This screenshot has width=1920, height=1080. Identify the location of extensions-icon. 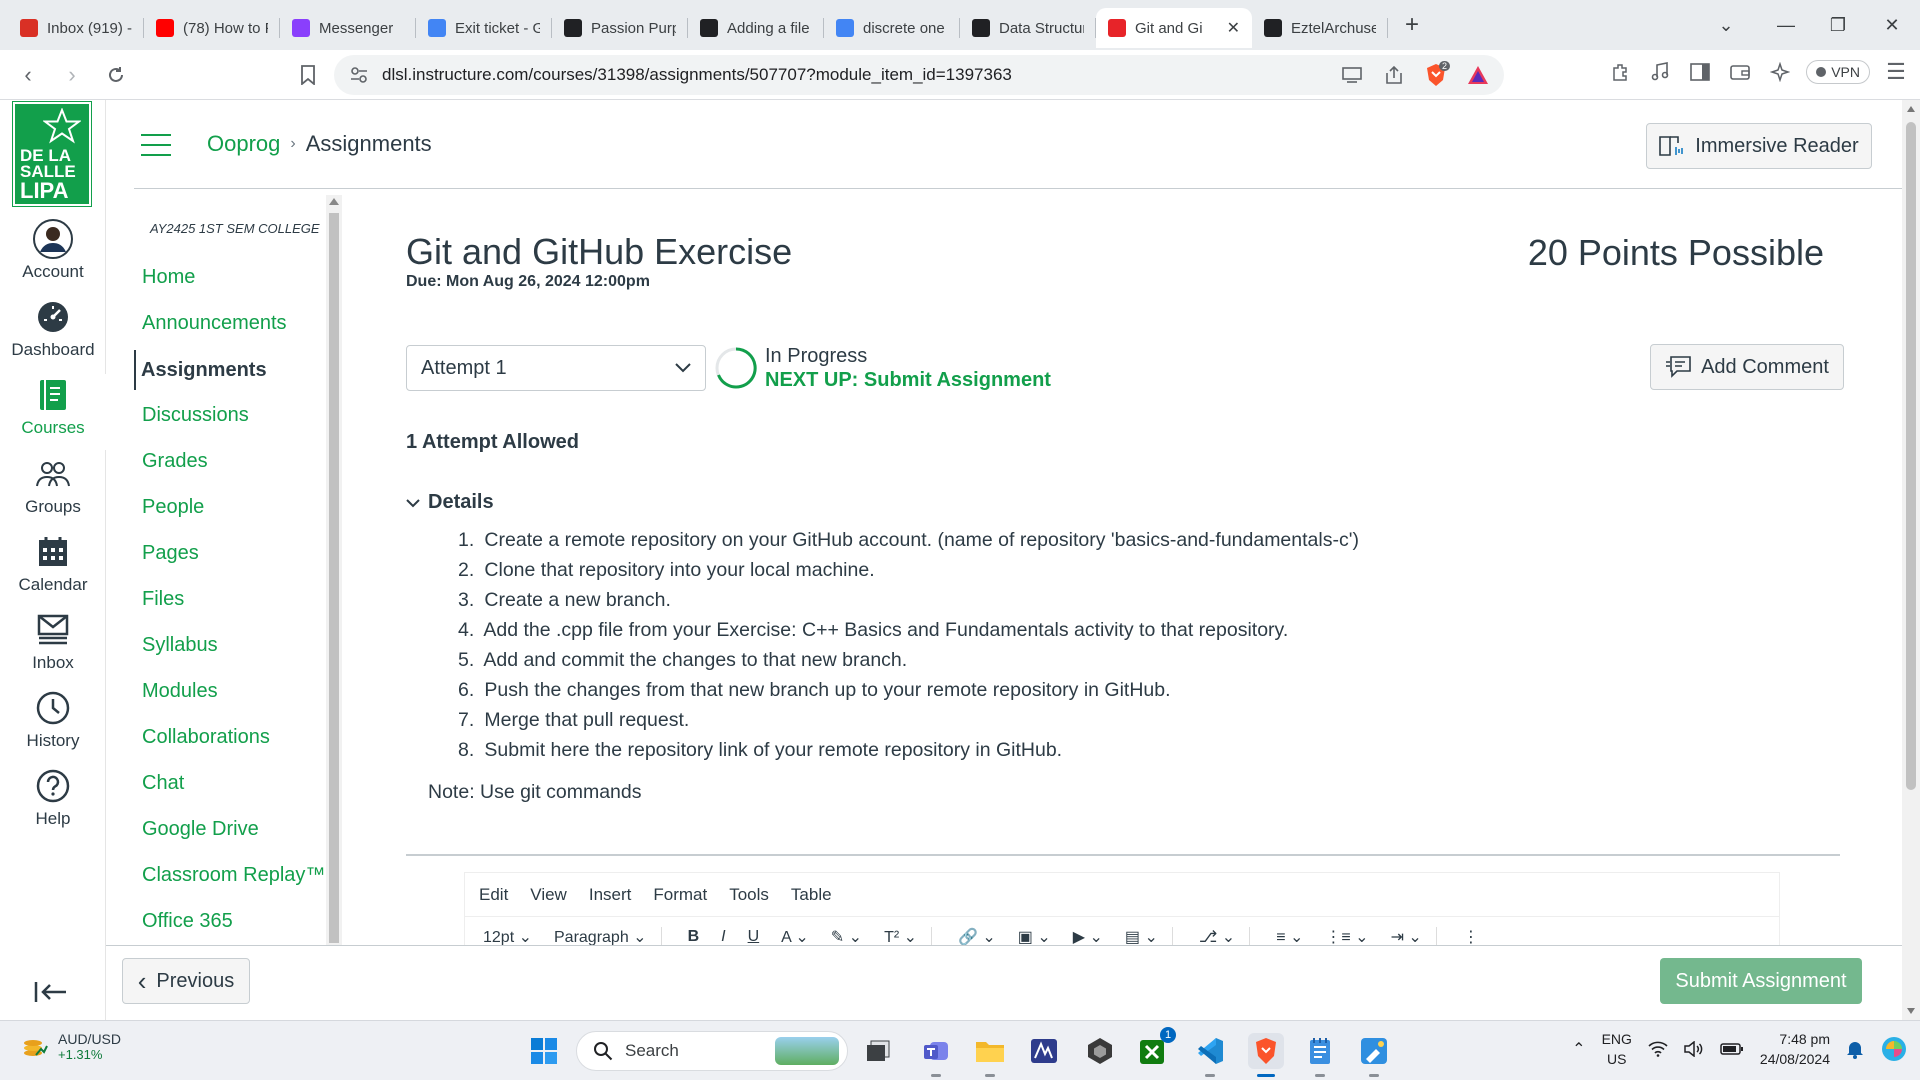
(1620, 72).